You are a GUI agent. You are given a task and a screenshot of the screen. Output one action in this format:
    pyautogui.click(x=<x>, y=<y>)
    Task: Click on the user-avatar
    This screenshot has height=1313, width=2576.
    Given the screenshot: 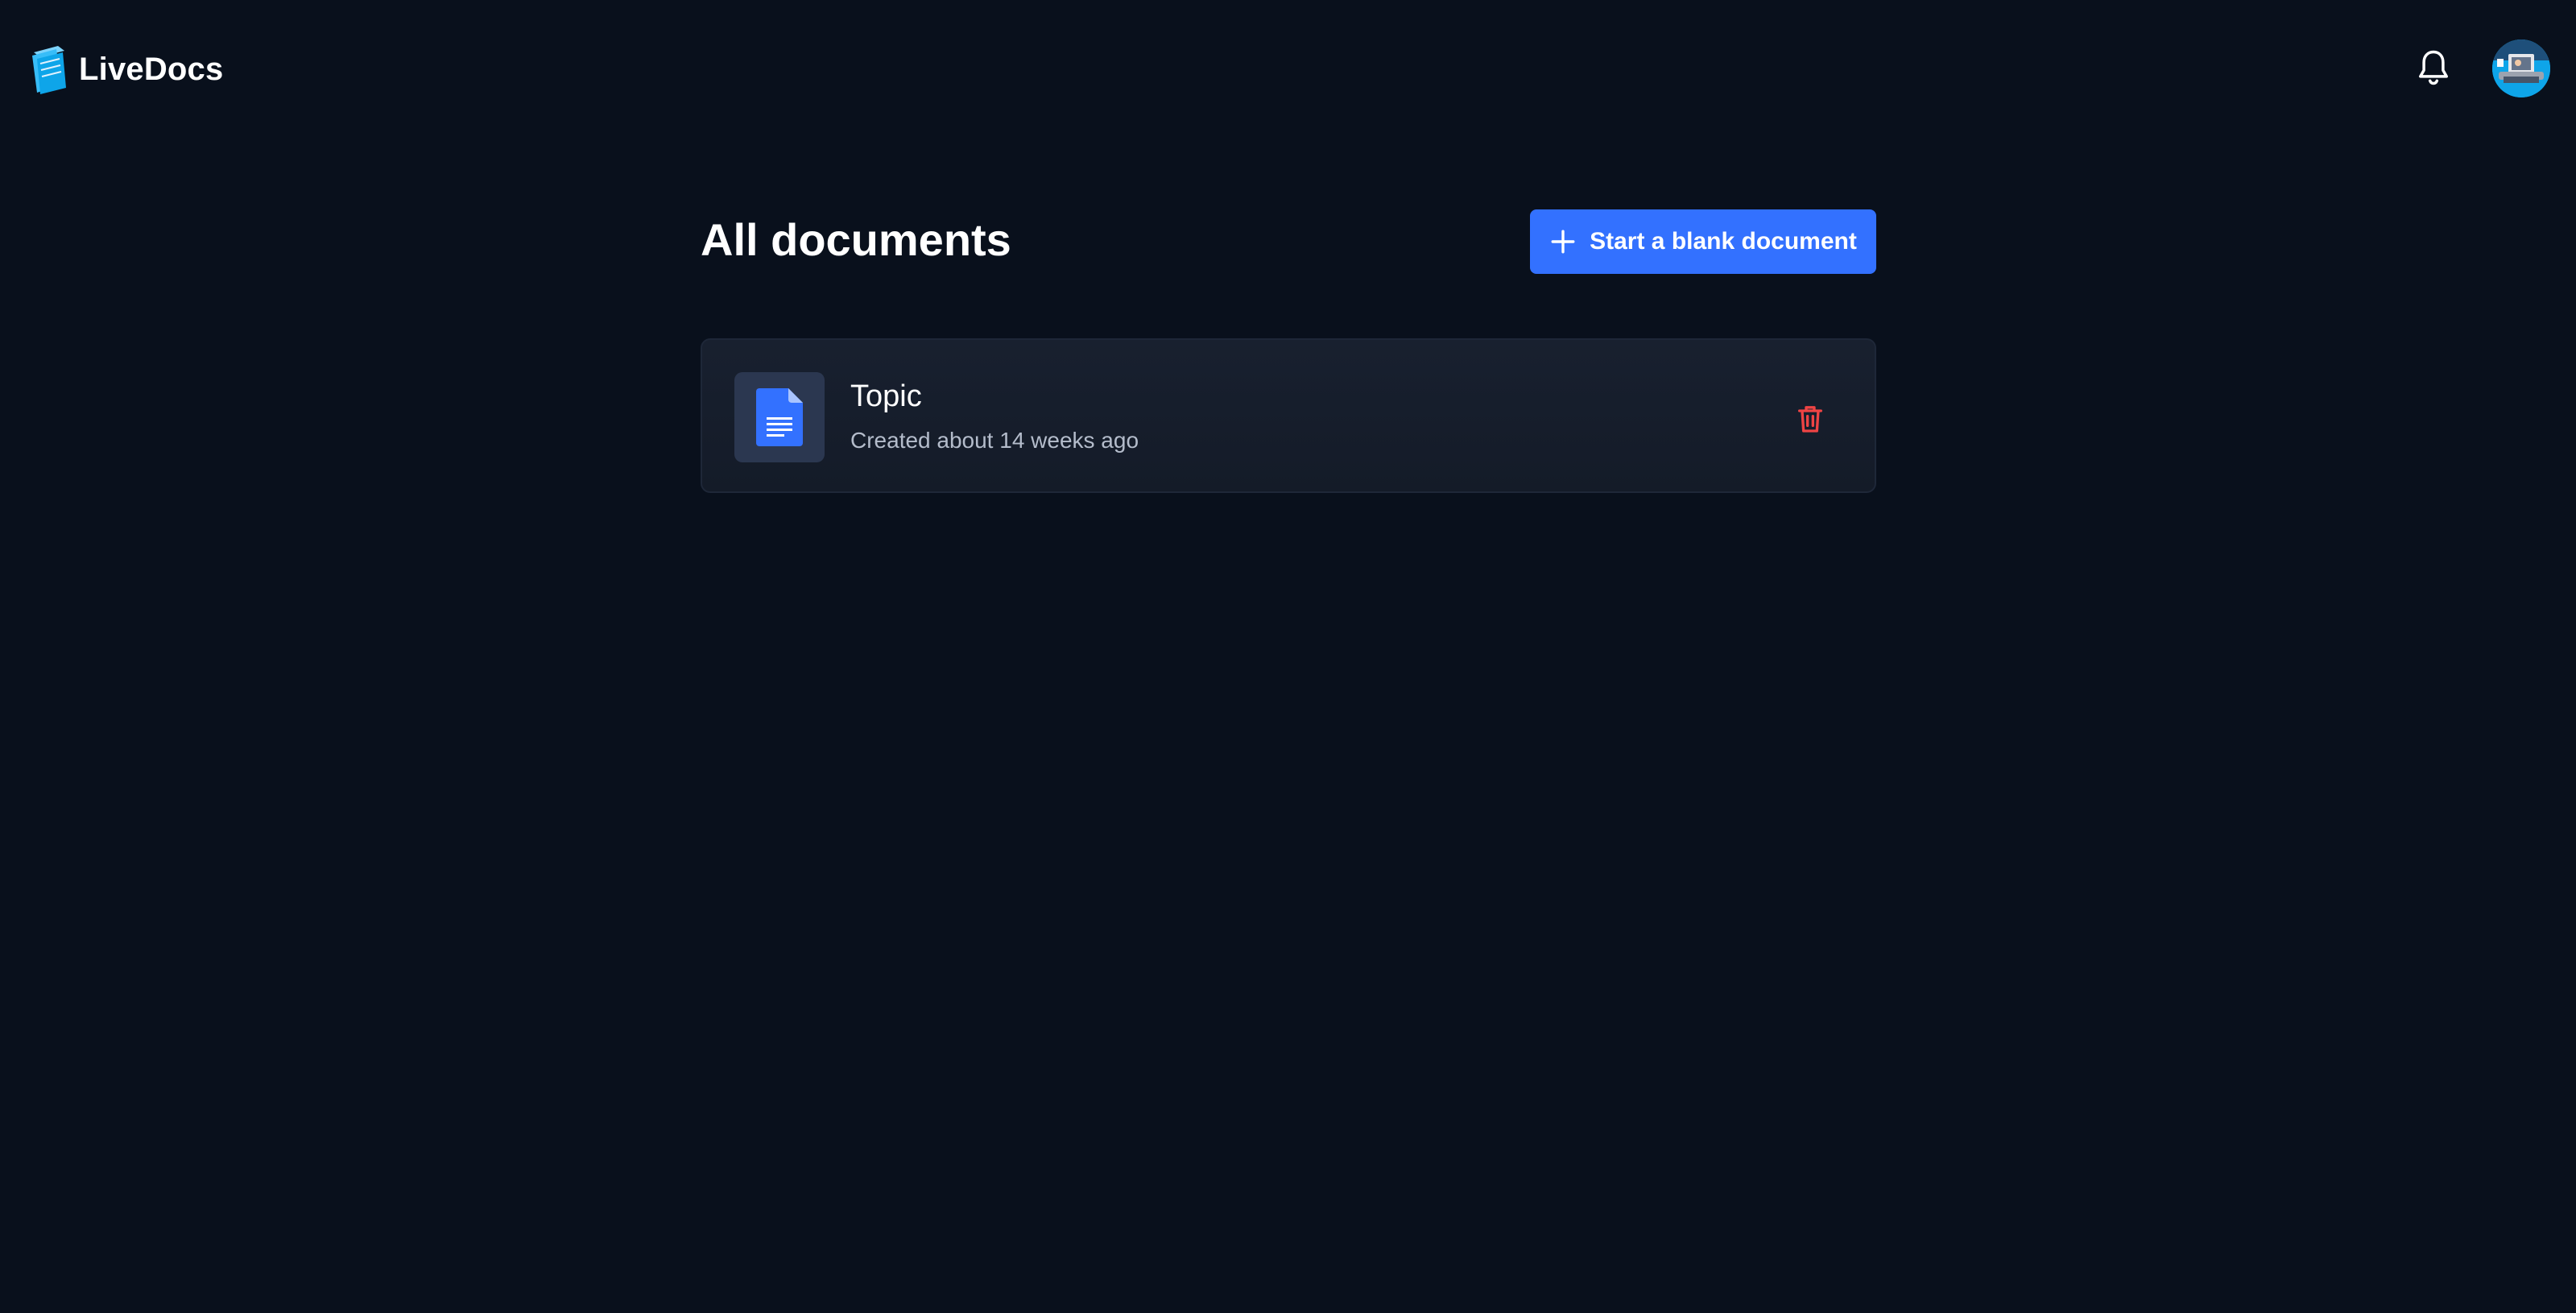 What is the action you would take?
    pyautogui.click(x=2521, y=68)
    